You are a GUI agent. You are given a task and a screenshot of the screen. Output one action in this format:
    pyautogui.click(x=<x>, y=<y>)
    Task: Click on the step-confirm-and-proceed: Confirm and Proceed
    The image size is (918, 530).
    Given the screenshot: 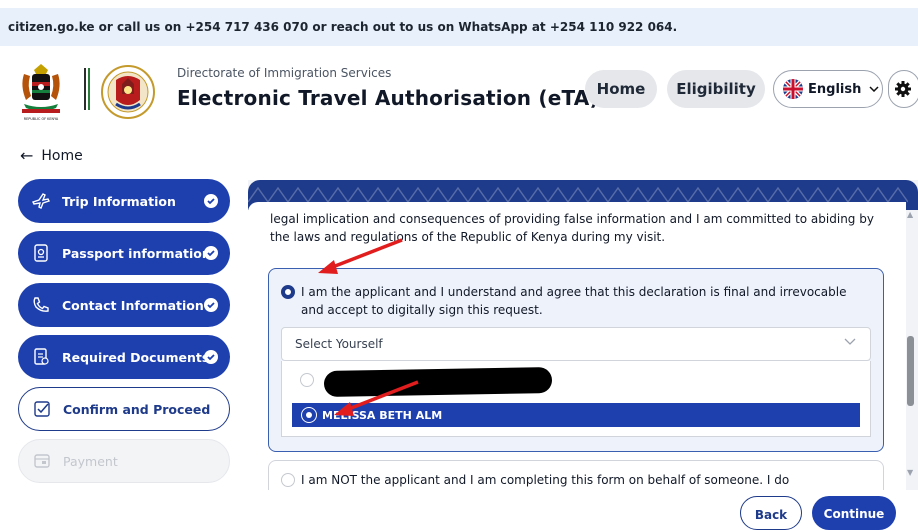 What is the action you would take?
    pyautogui.click(x=124, y=409)
    